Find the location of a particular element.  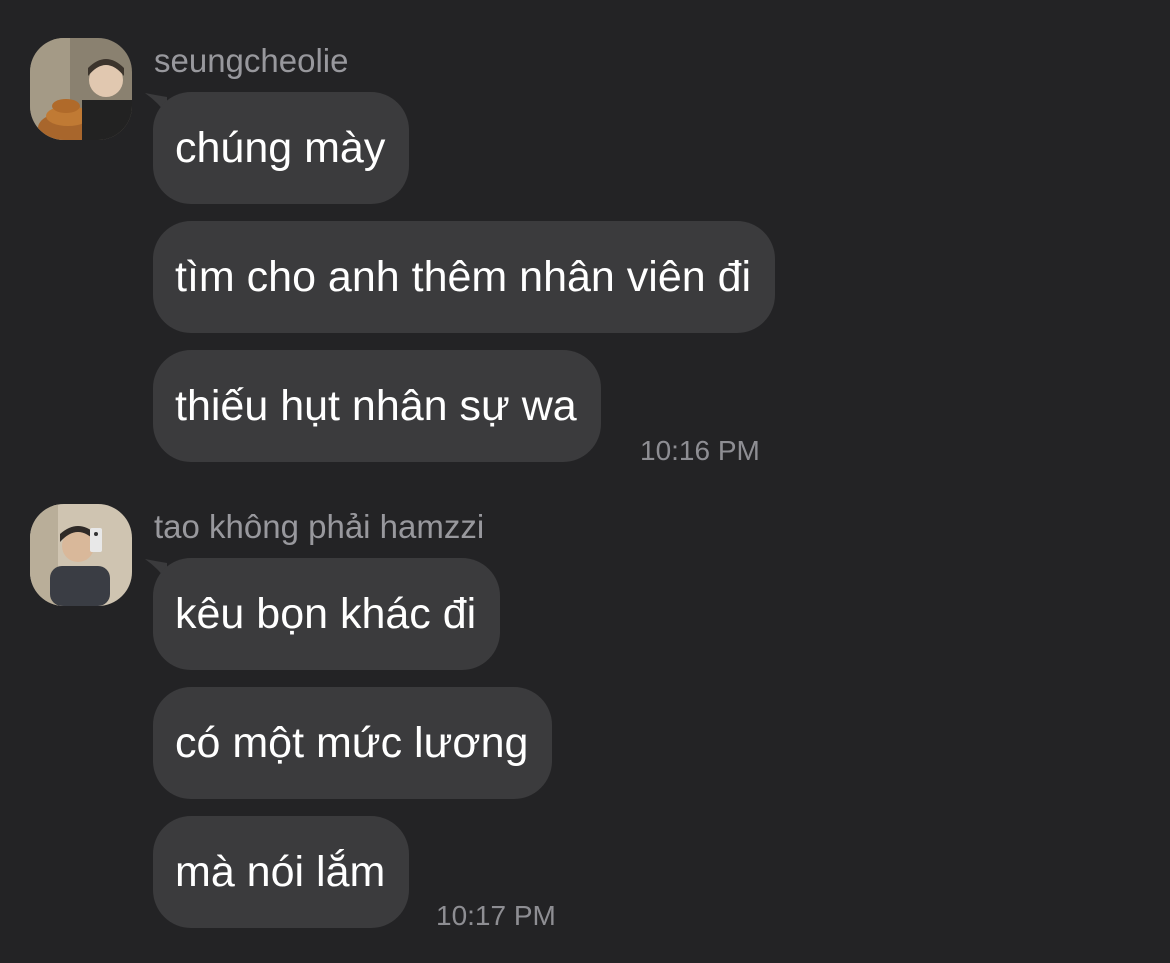

message-bubble: có một mức lương is located at coordinates (353, 743).